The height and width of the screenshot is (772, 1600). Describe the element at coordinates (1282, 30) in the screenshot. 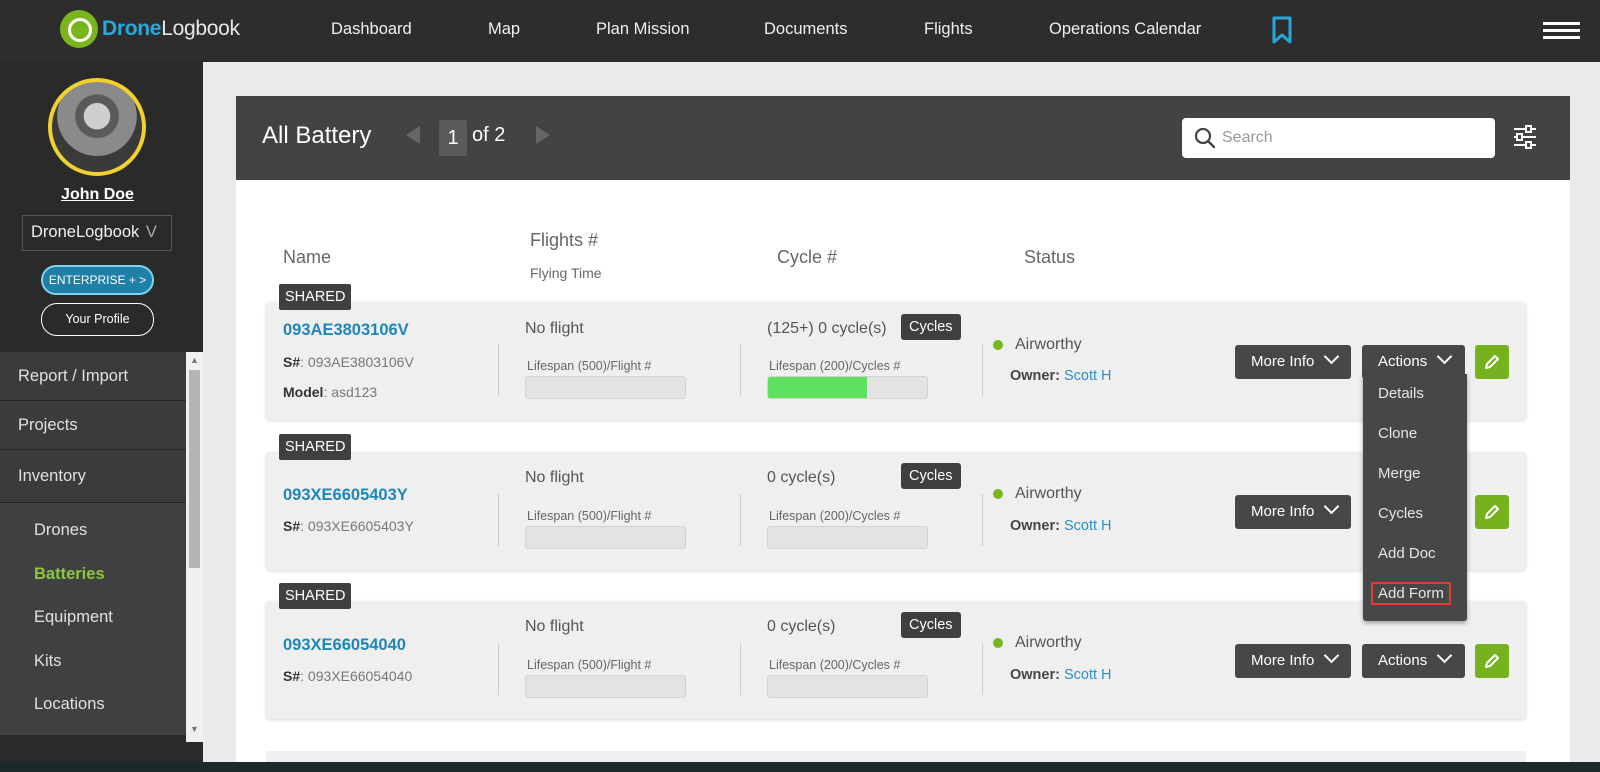

I see `bookmark-icon` at that location.